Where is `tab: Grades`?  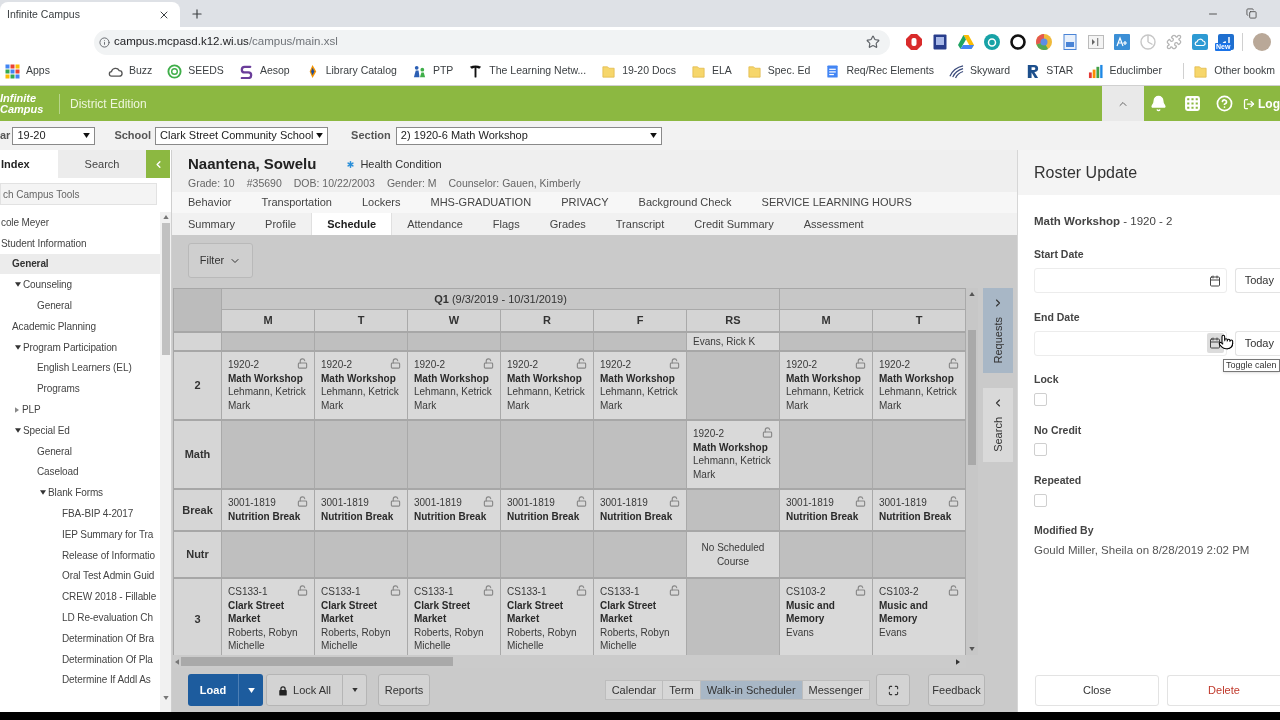
tab: Grades is located at coordinates (567, 224).